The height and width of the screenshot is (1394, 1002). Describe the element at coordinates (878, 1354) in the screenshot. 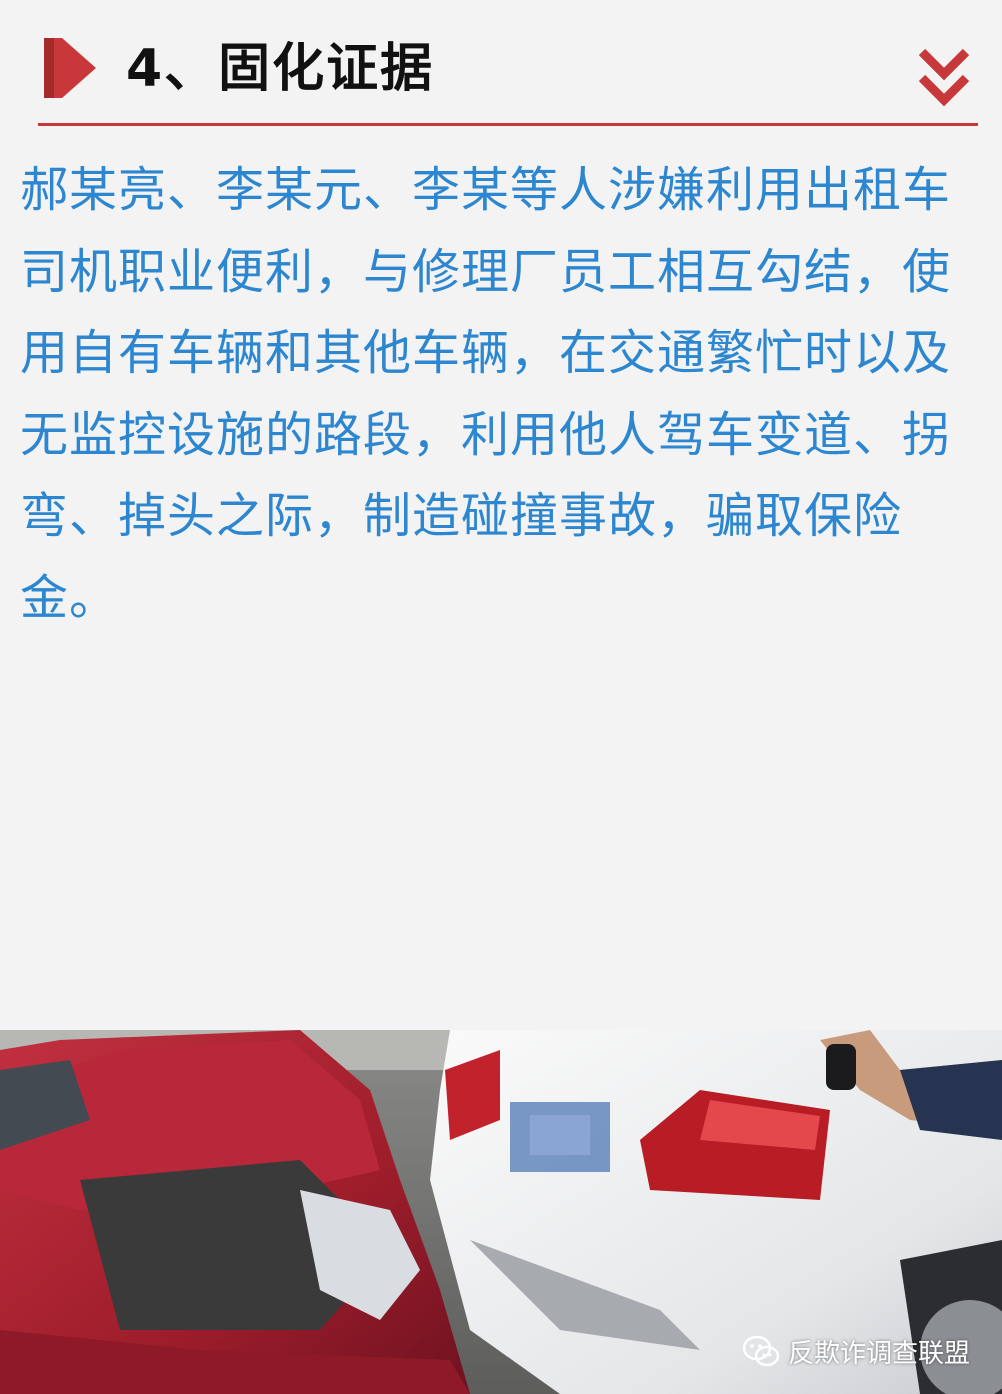

I see `watermark-text: 反欺诈调查联盟` at that location.